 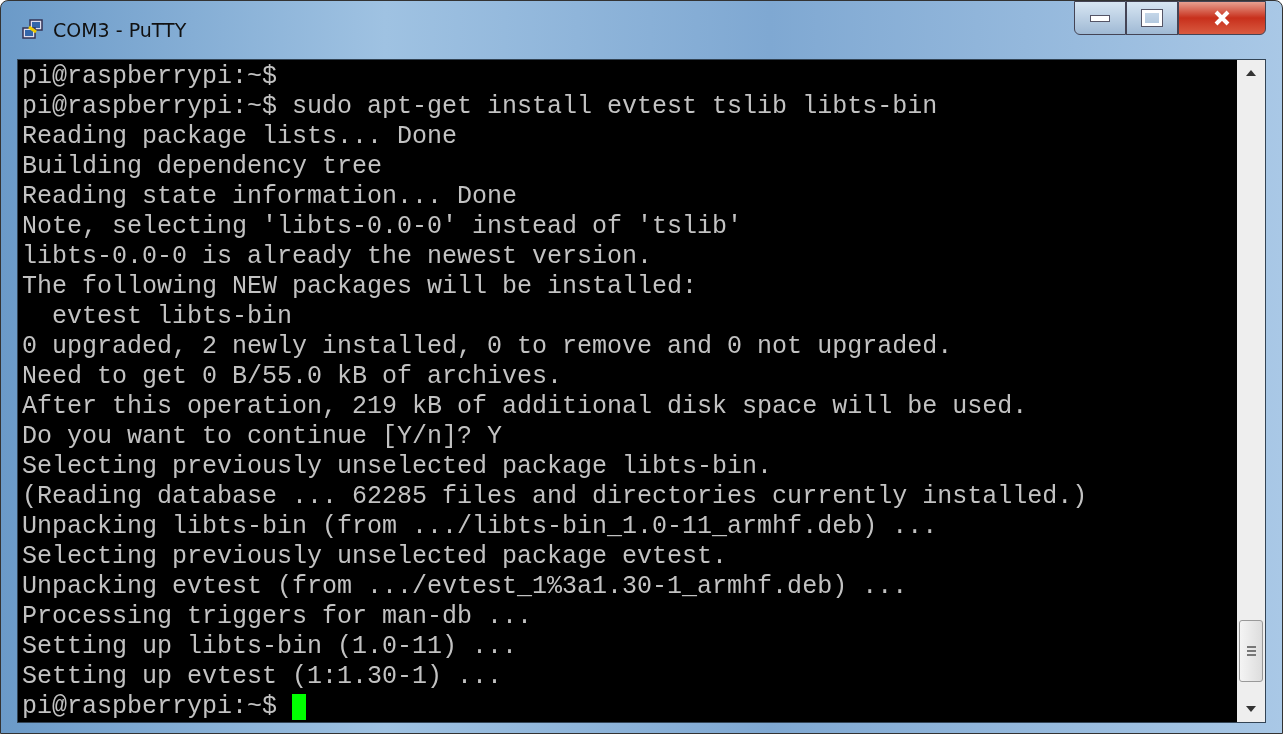 What do you see at coordinates (1251, 709) in the screenshot?
I see `scroll-down-arrow-icon` at bounding box center [1251, 709].